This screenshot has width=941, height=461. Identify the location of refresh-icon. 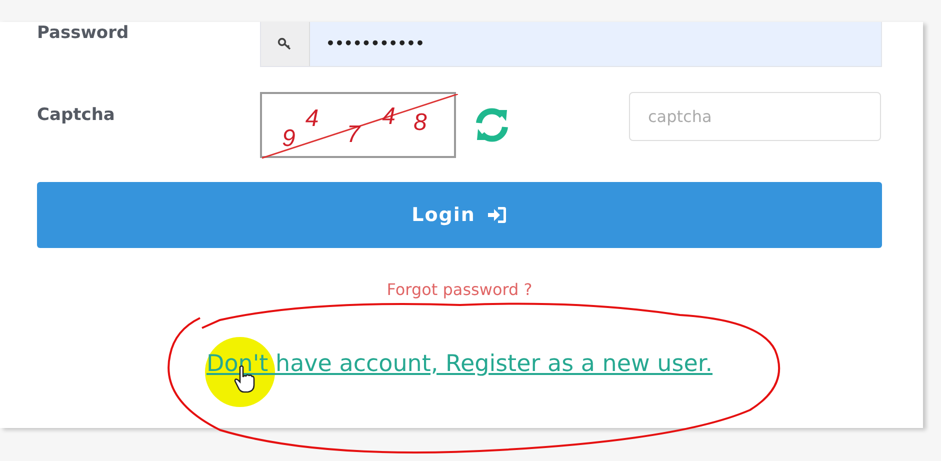
(492, 125).